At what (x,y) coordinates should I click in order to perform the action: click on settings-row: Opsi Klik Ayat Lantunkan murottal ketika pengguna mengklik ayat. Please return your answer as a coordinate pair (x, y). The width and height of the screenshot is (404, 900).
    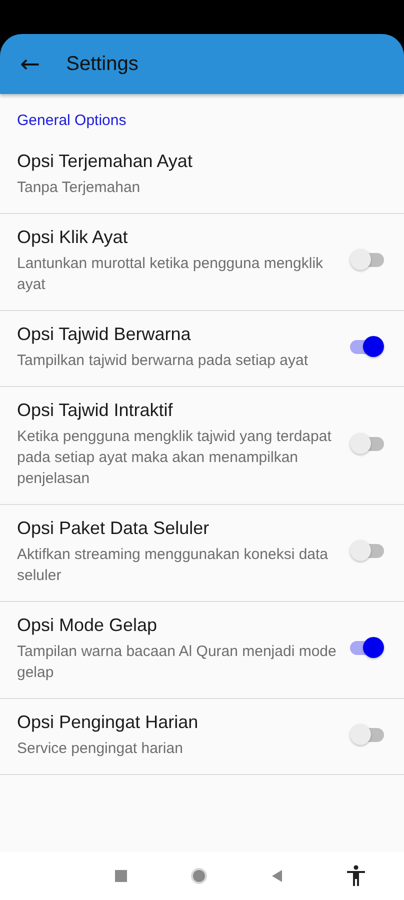
    Looking at the image, I should click on (202, 262).